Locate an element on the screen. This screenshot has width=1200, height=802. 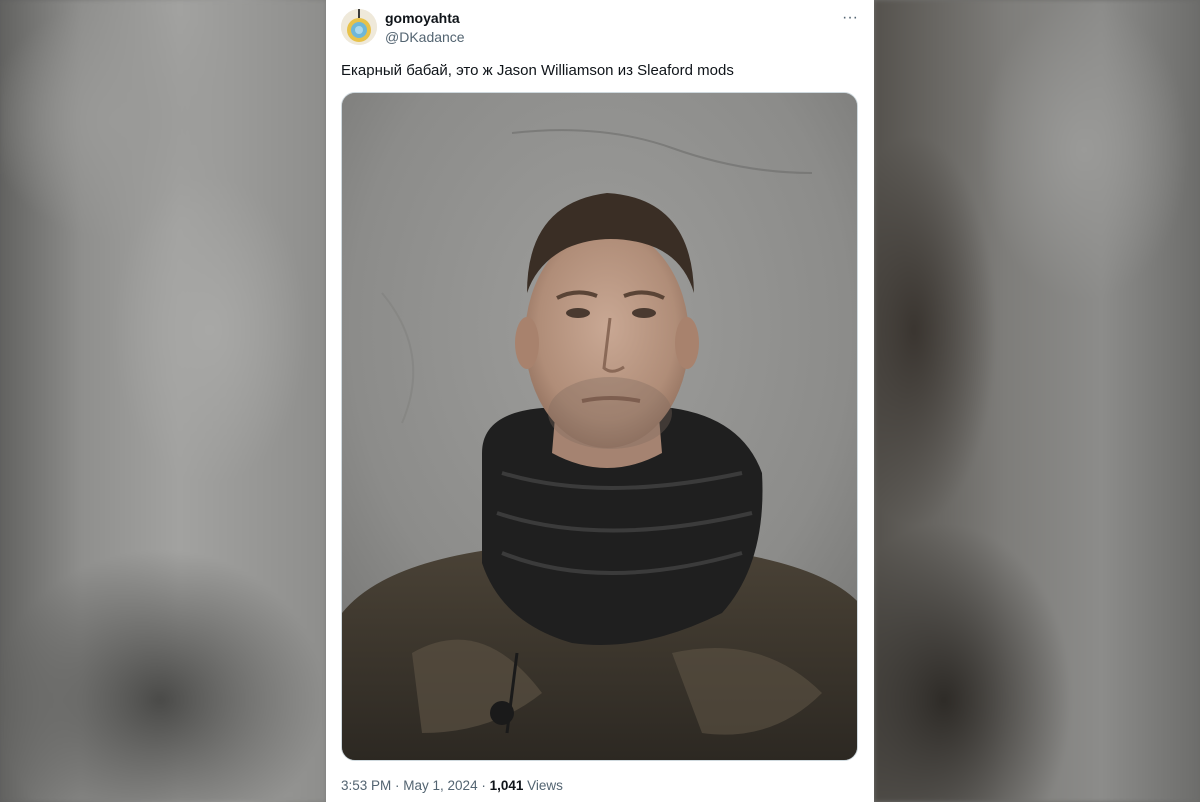
author-handle: @DKadance is located at coordinates (425, 37).